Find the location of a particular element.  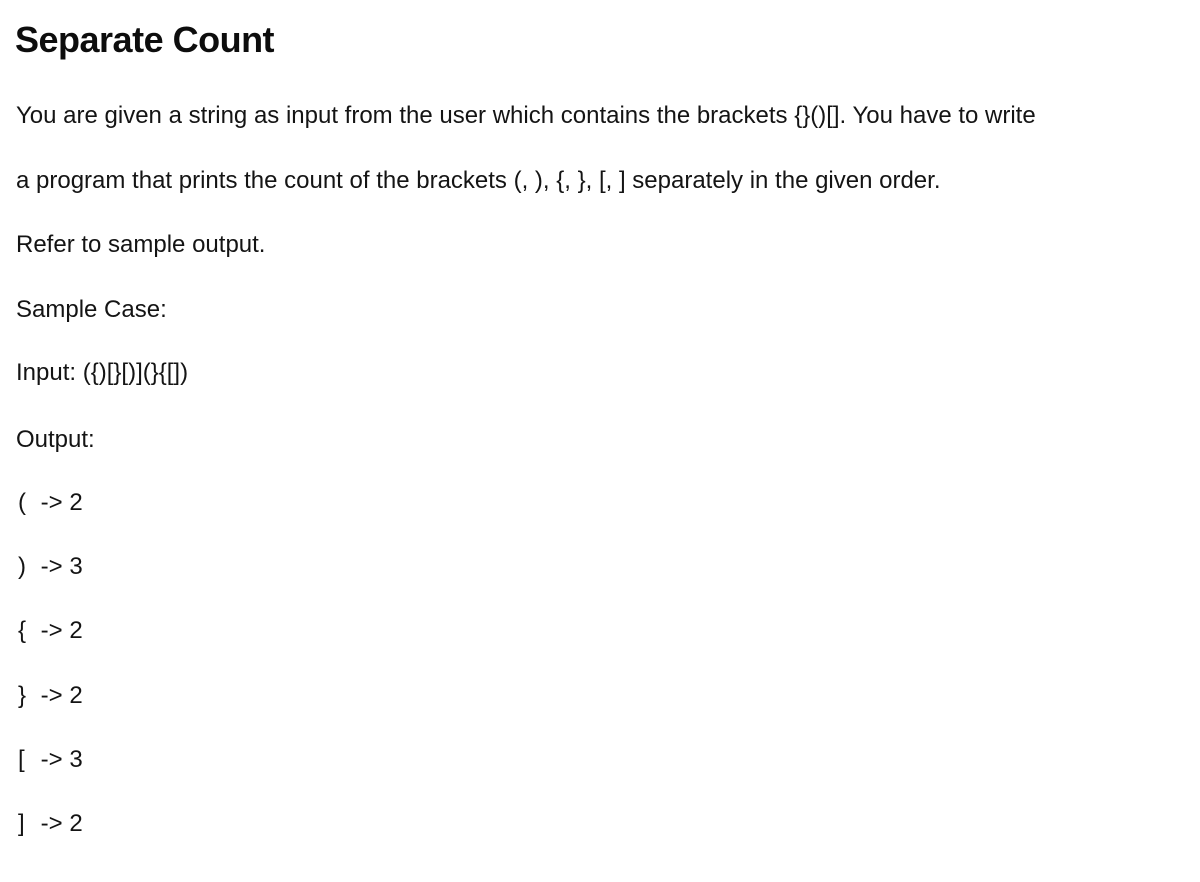

output-symbol: ] is located at coordinates (21, 823).